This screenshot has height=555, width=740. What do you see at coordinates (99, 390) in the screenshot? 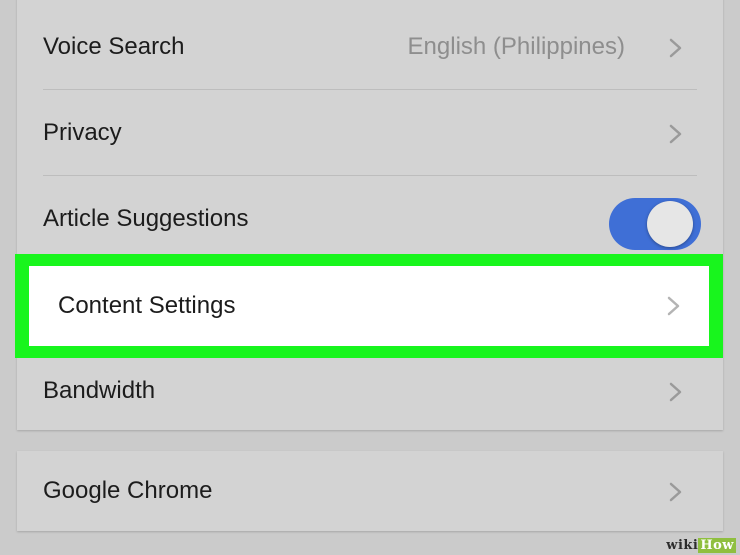
I see `bandwidth-label: Bandwidth` at bounding box center [99, 390].